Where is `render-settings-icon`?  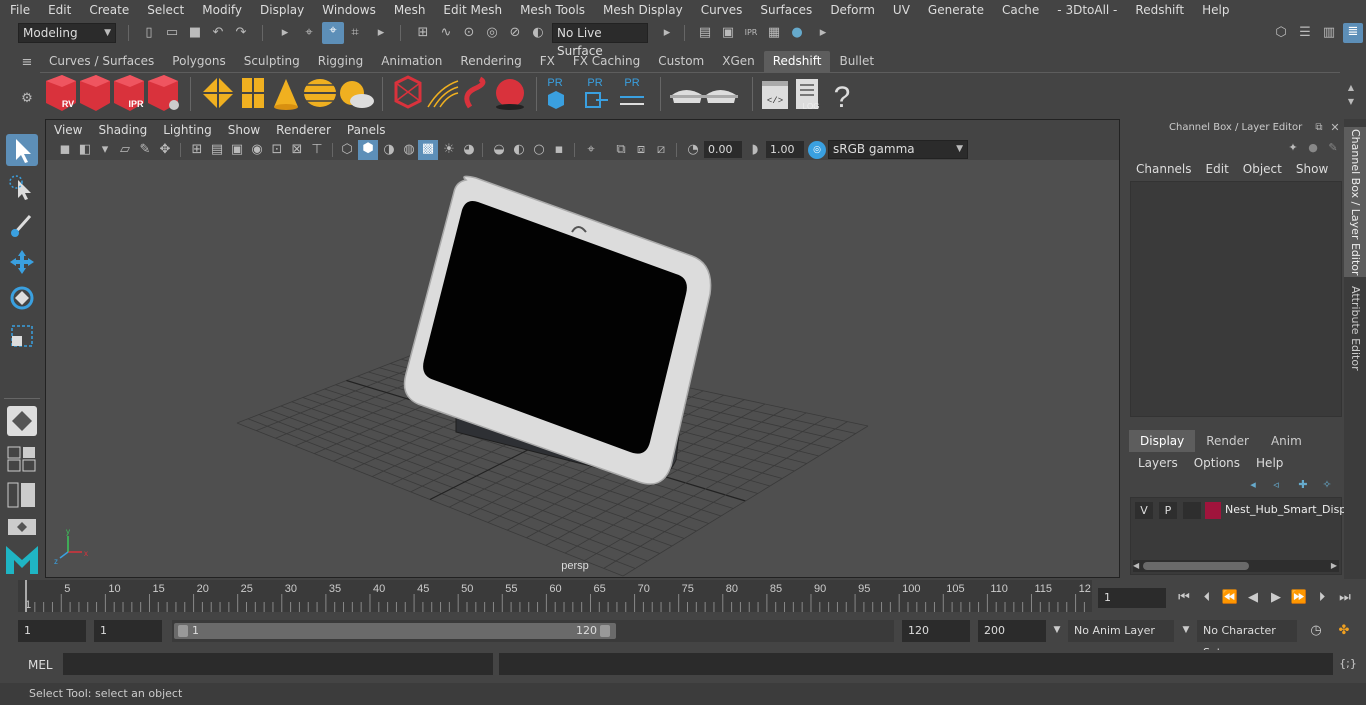
render-settings-icon is located at coordinates (163, 93).